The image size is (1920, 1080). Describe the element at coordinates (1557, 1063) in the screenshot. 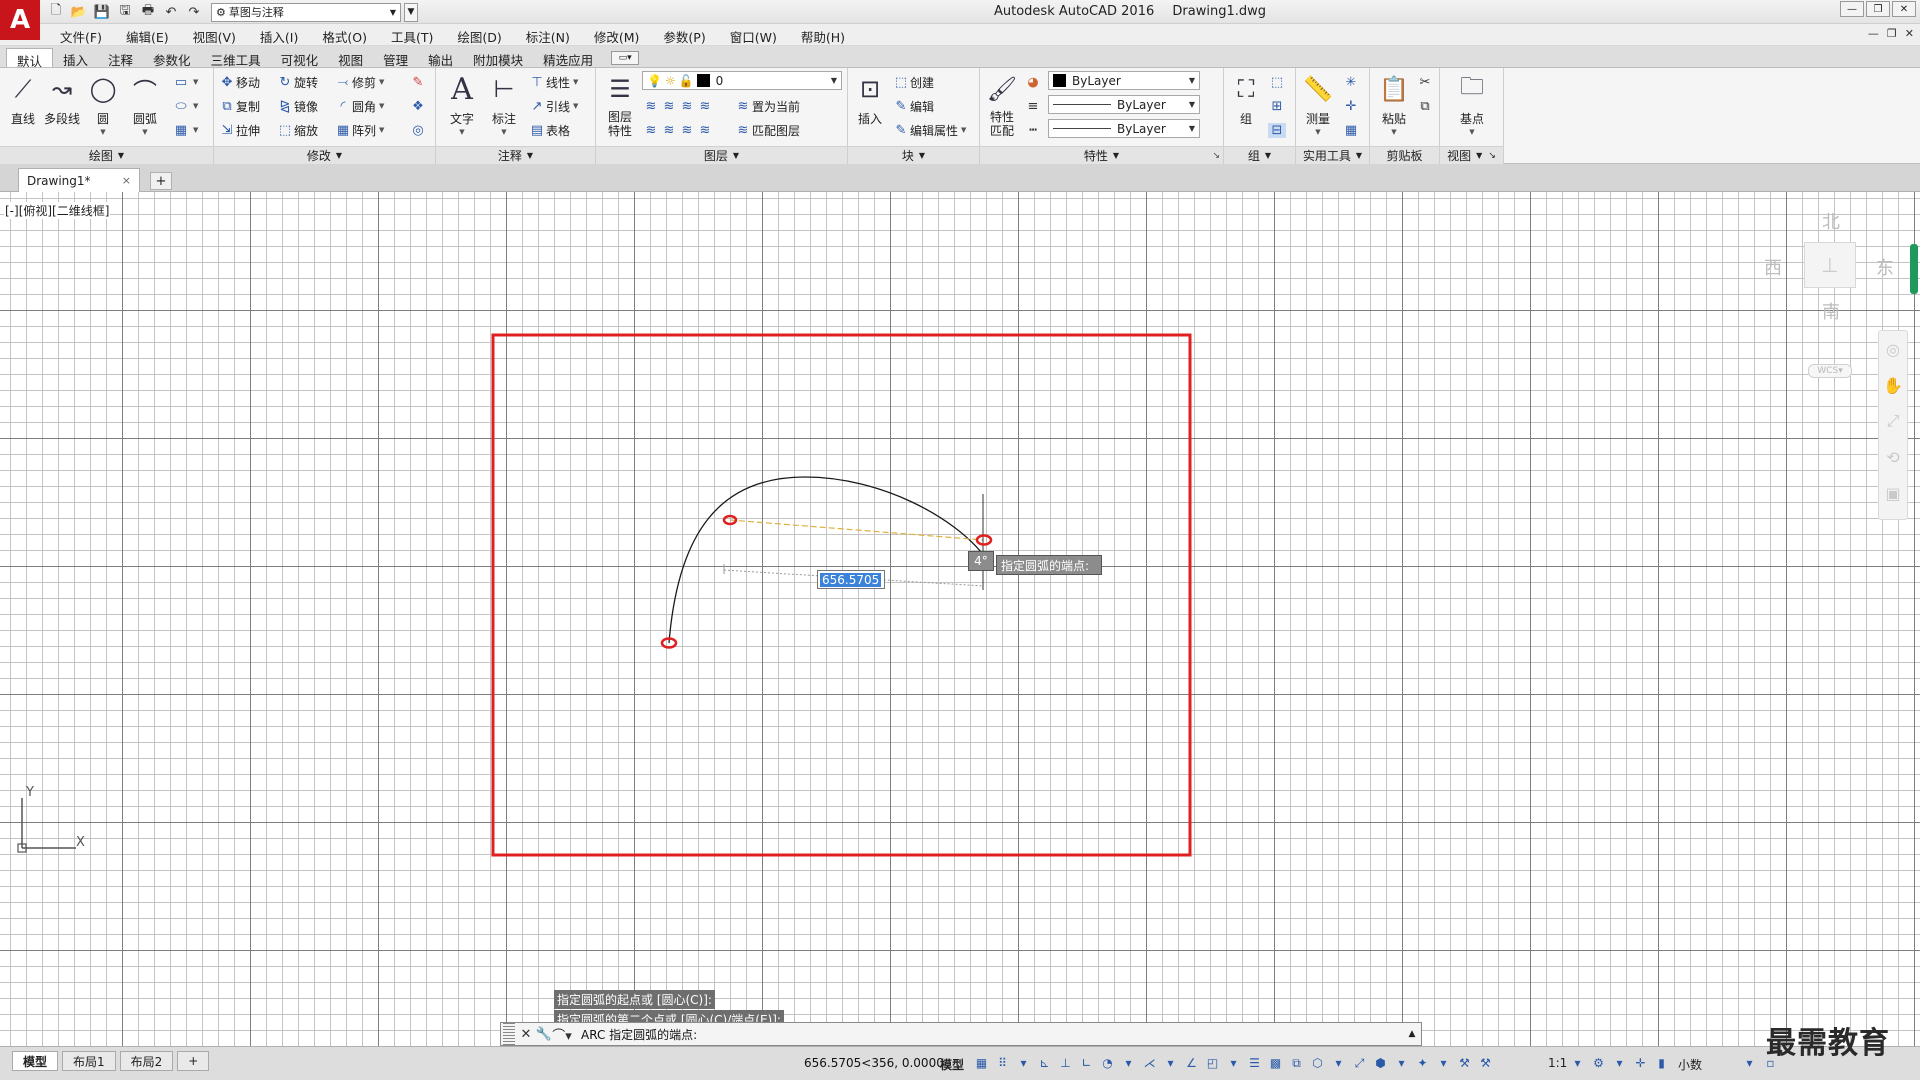

I see `annotation-scale: 1:1` at that location.